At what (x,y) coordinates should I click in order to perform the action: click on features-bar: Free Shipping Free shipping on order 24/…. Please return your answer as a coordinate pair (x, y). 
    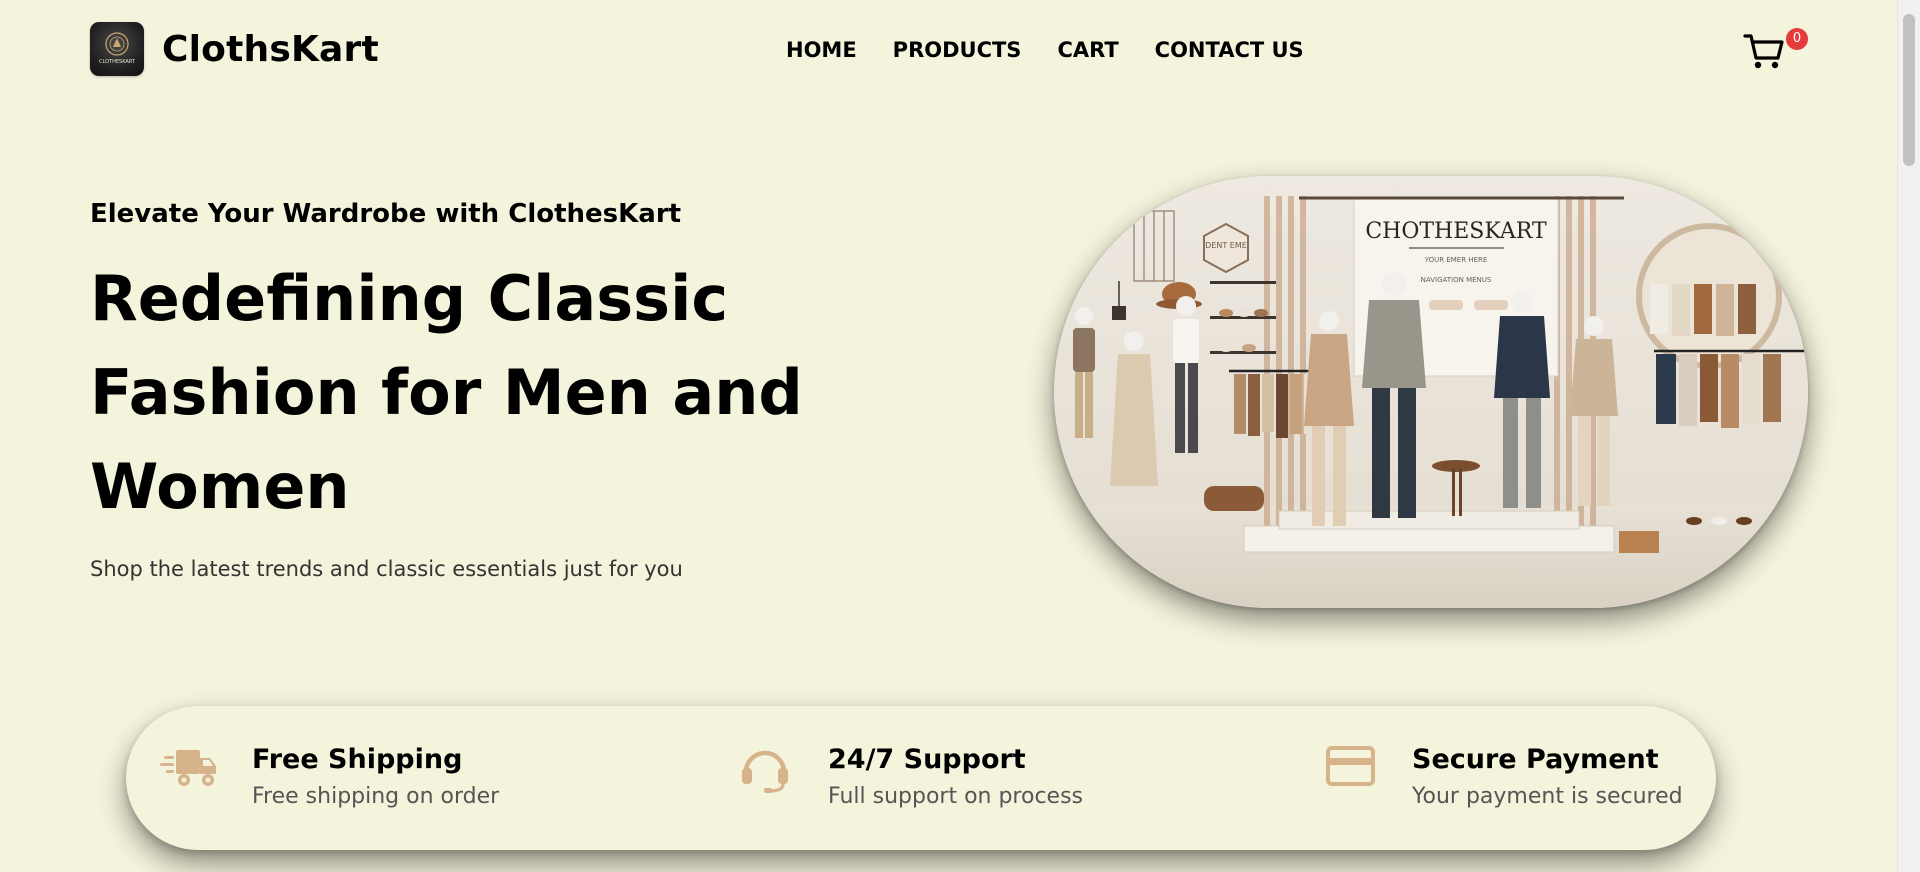
    Looking at the image, I should click on (921, 778).